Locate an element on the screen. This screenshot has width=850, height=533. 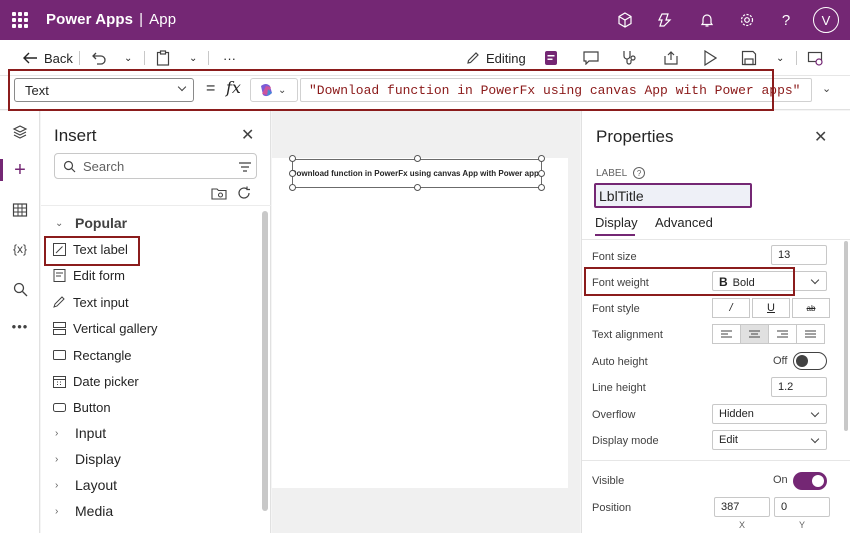
insert-item-text-input: Text input is located at coordinates (90, 302).